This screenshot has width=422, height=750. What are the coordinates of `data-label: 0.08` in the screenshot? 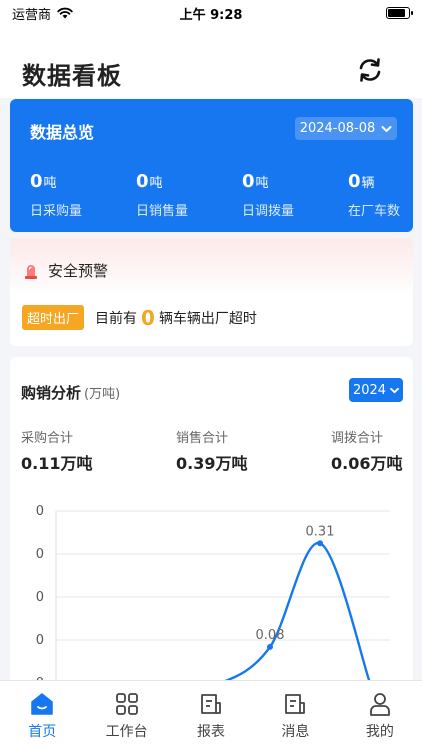 It's located at (270, 635).